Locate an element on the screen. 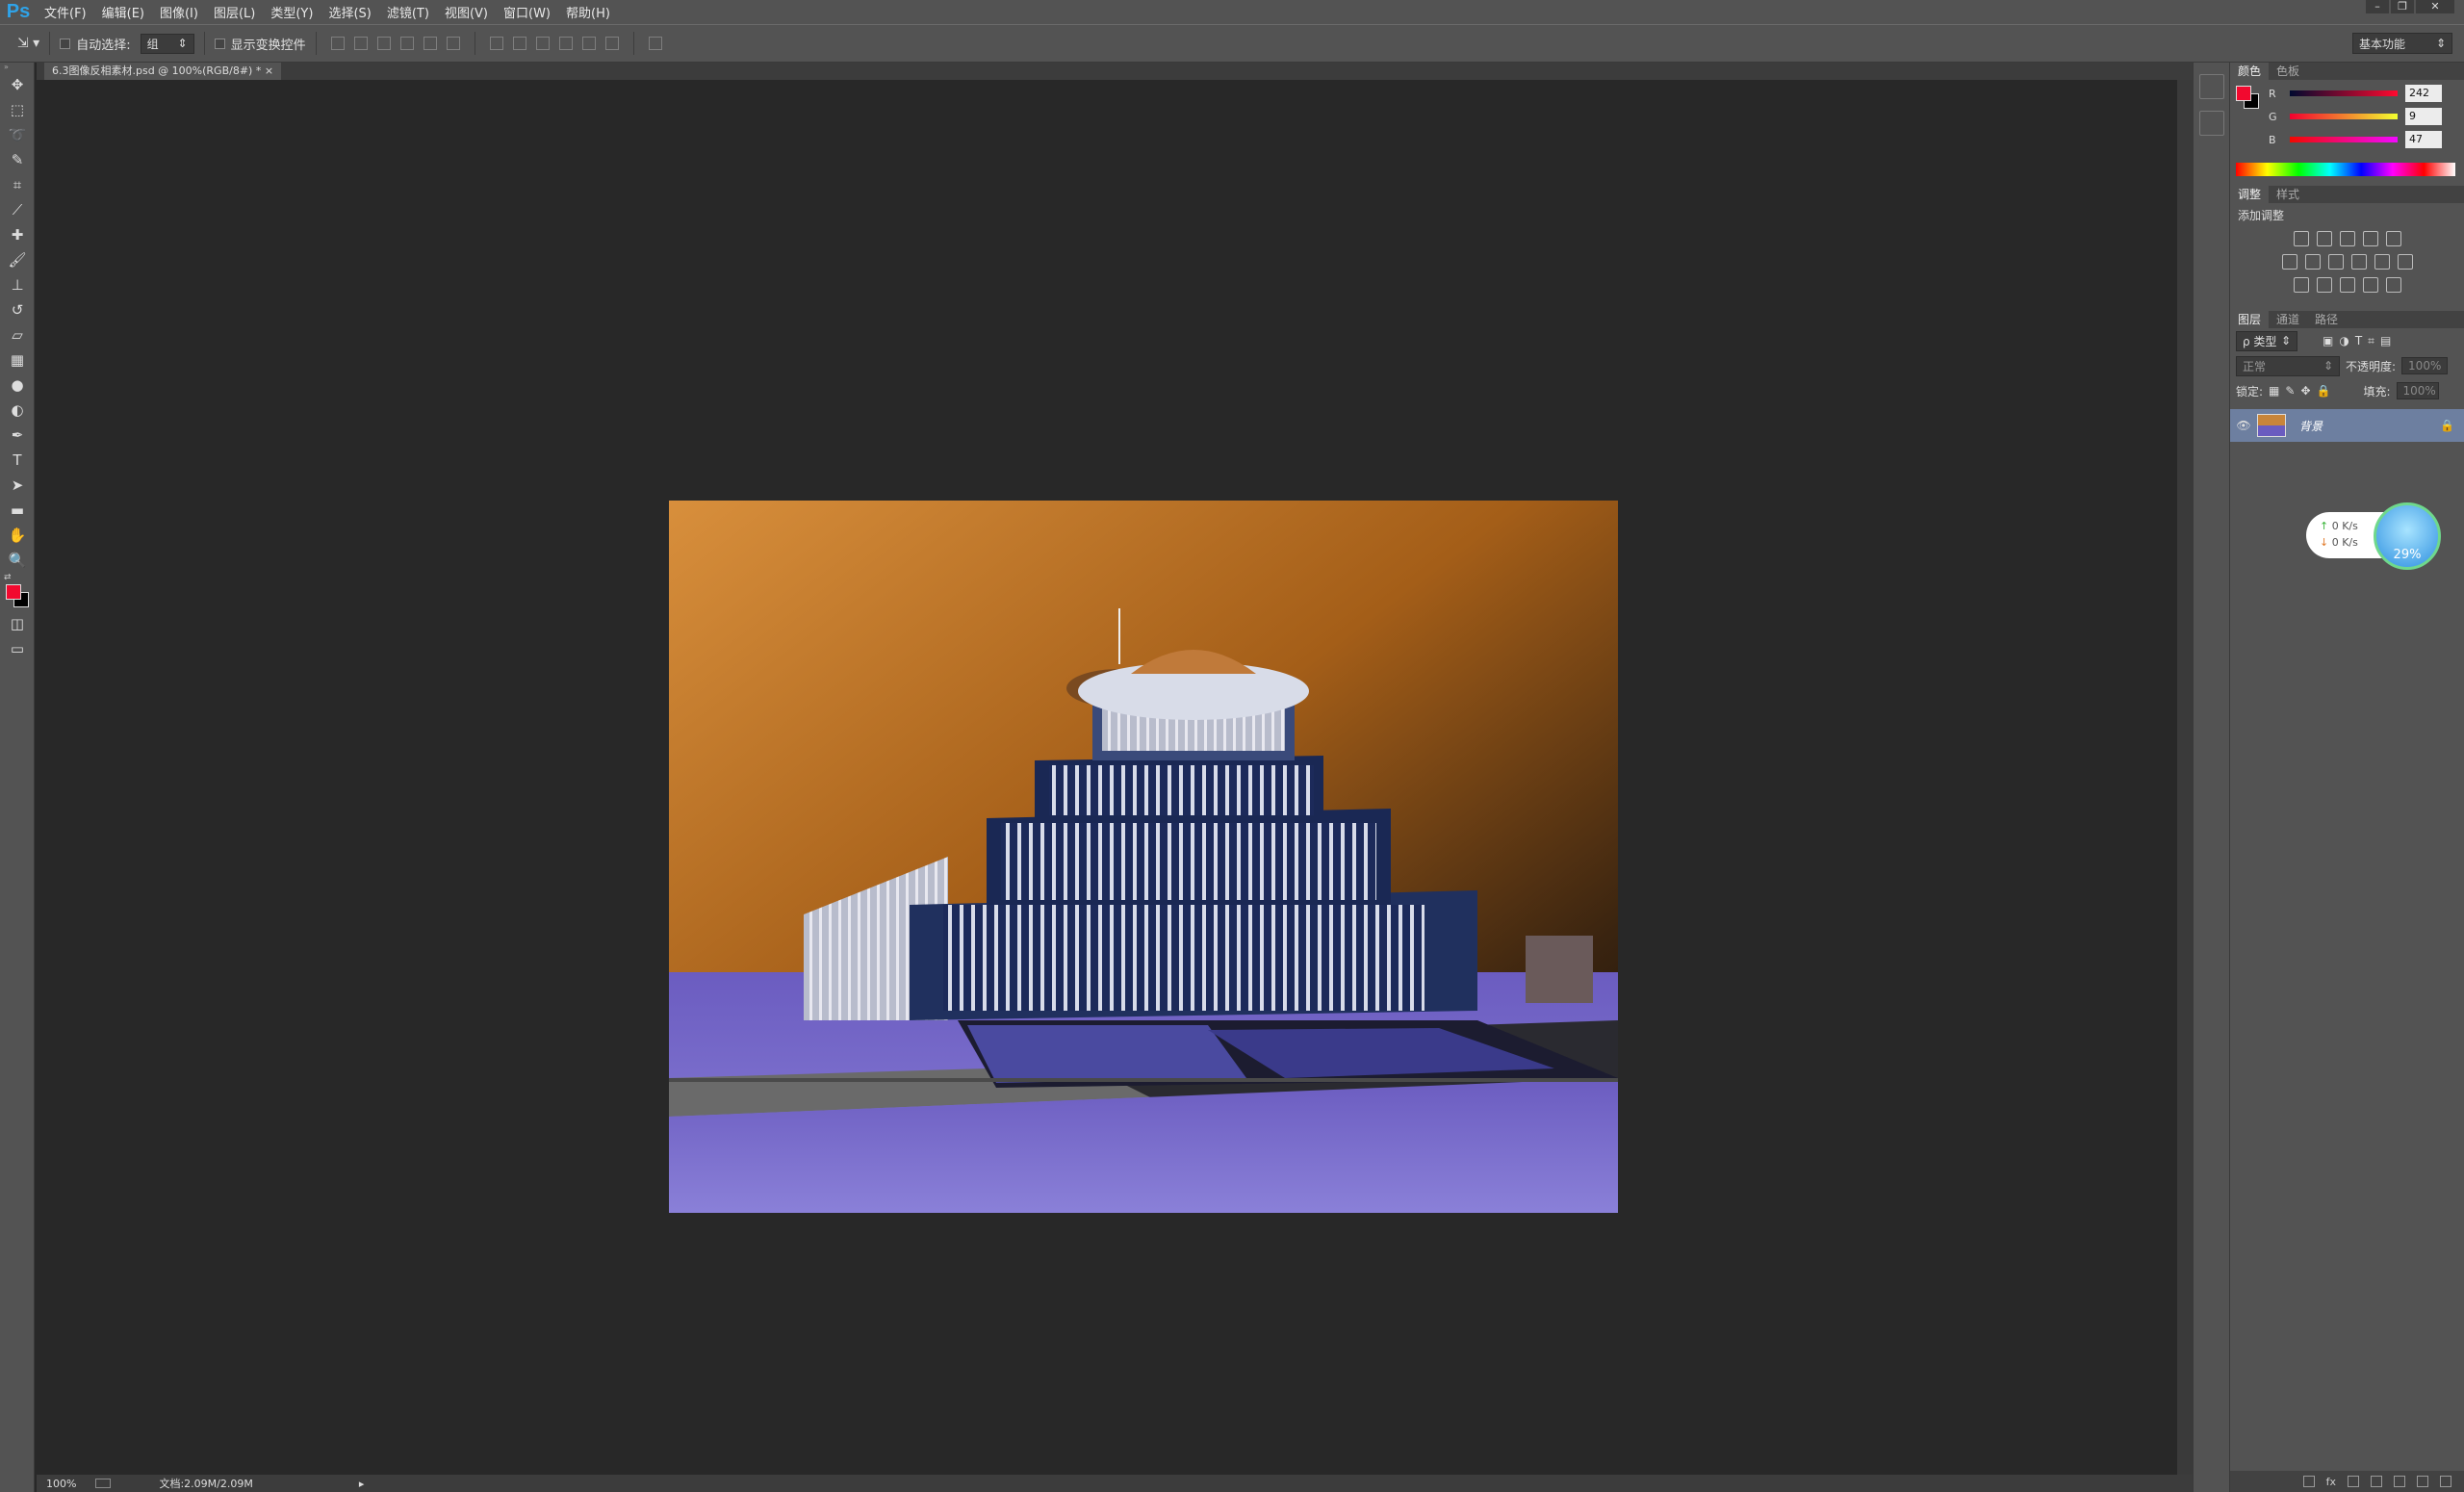 The height and width of the screenshot is (1492, 2464). channel-g-value: 9 is located at coordinates (2423, 116).